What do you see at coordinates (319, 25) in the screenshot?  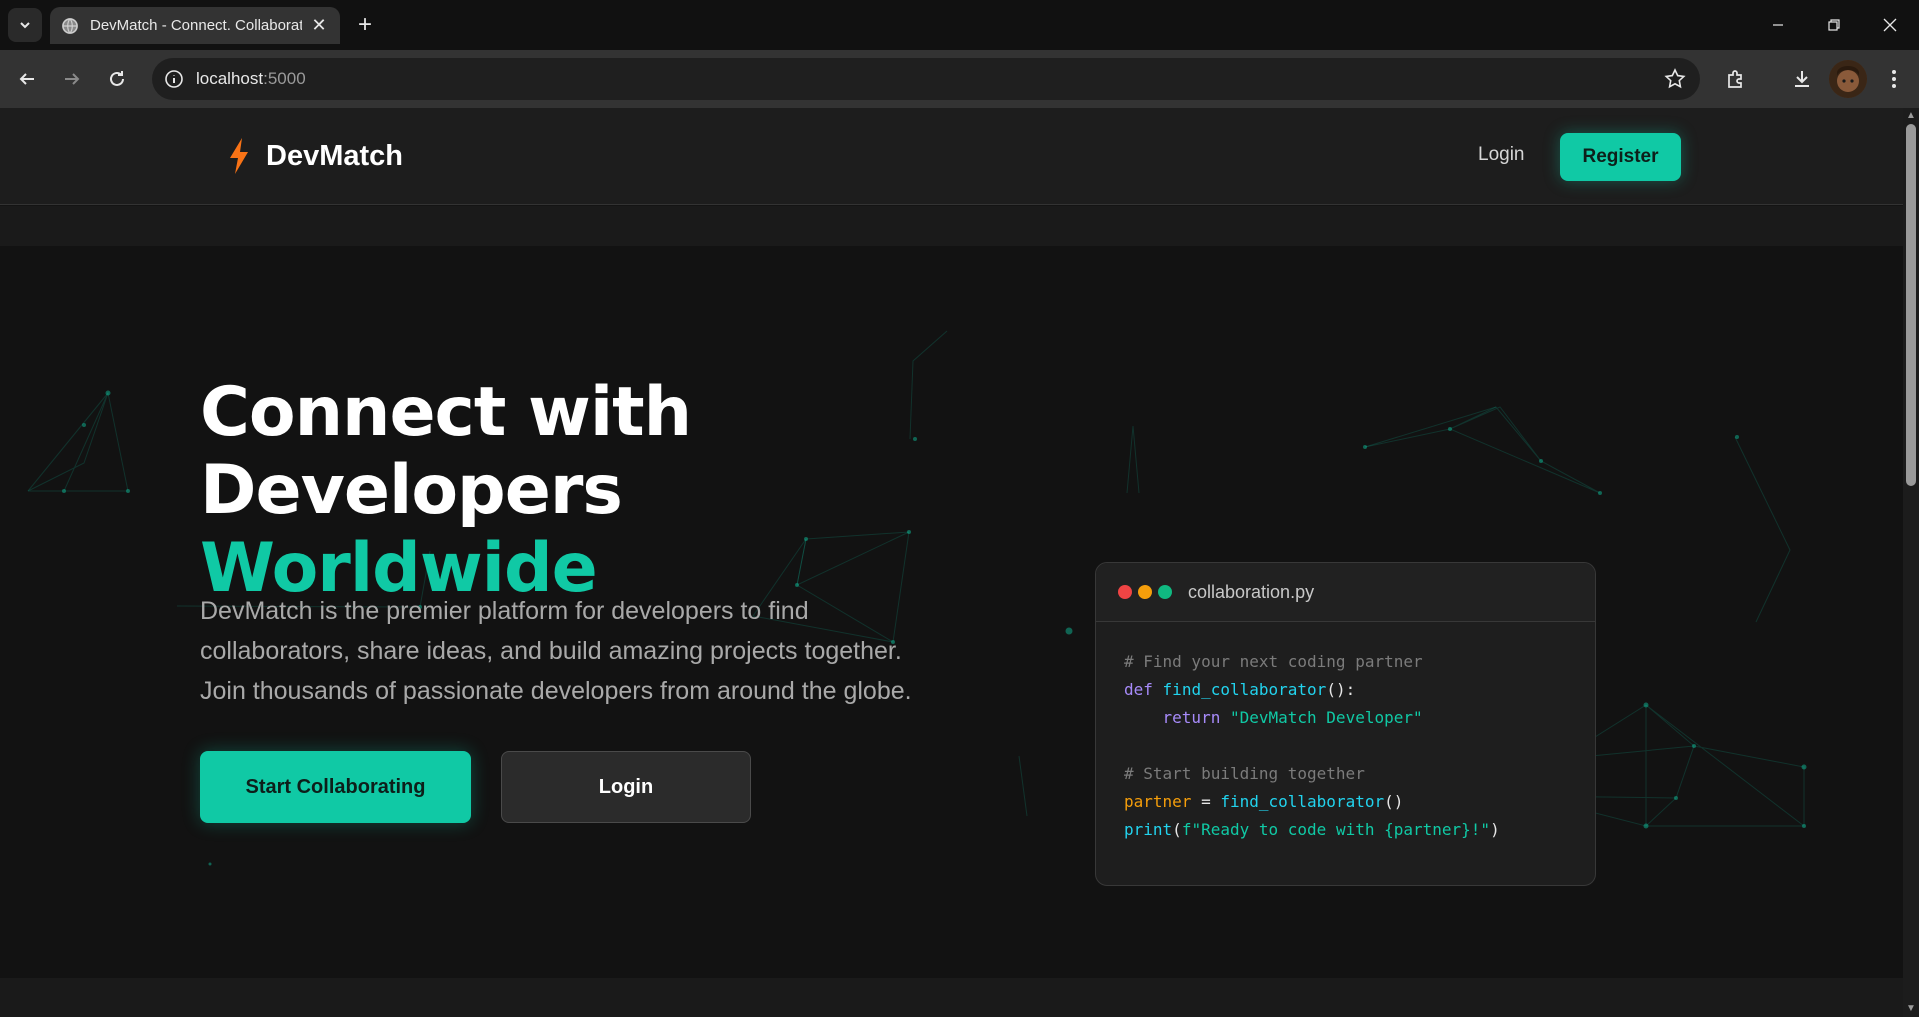 I see `tab-close-icon: ✕` at bounding box center [319, 25].